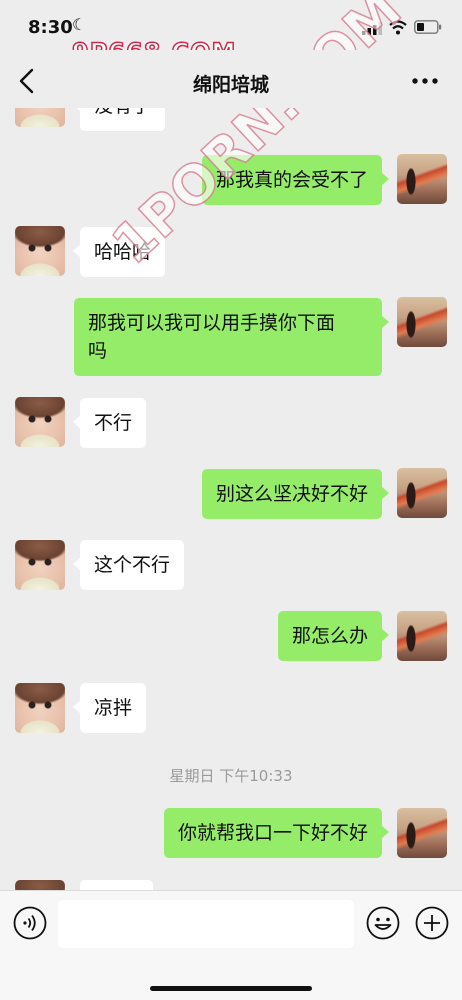  Describe the element at coordinates (116, 885) in the screenshot. I see `message-bubble-incoming` at that location.